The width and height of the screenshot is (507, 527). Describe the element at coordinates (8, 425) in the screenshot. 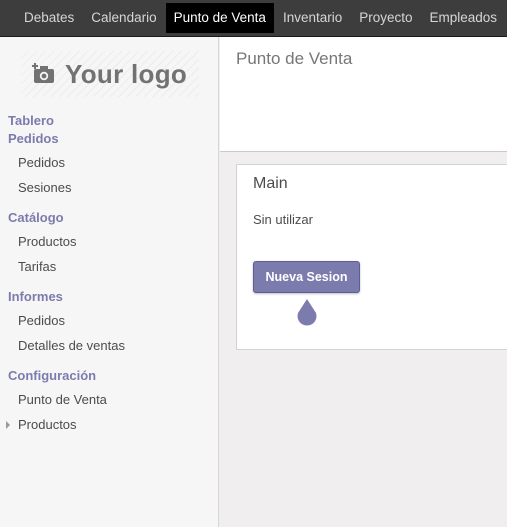

I see `expand-caret-icon` at that location.